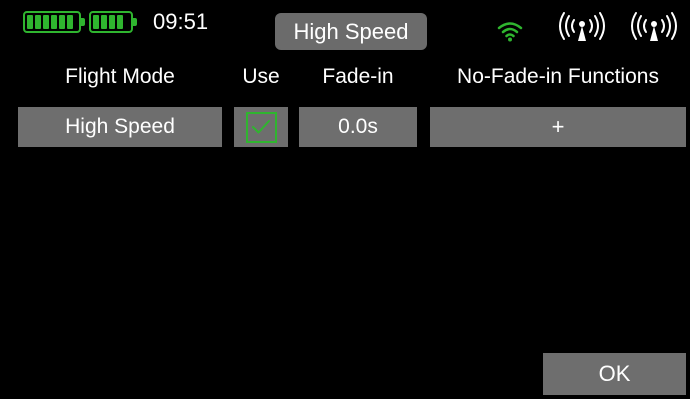 The height and width of the screenshot is (399, 690). I want to click on wifi-icon, so click(510, 32).